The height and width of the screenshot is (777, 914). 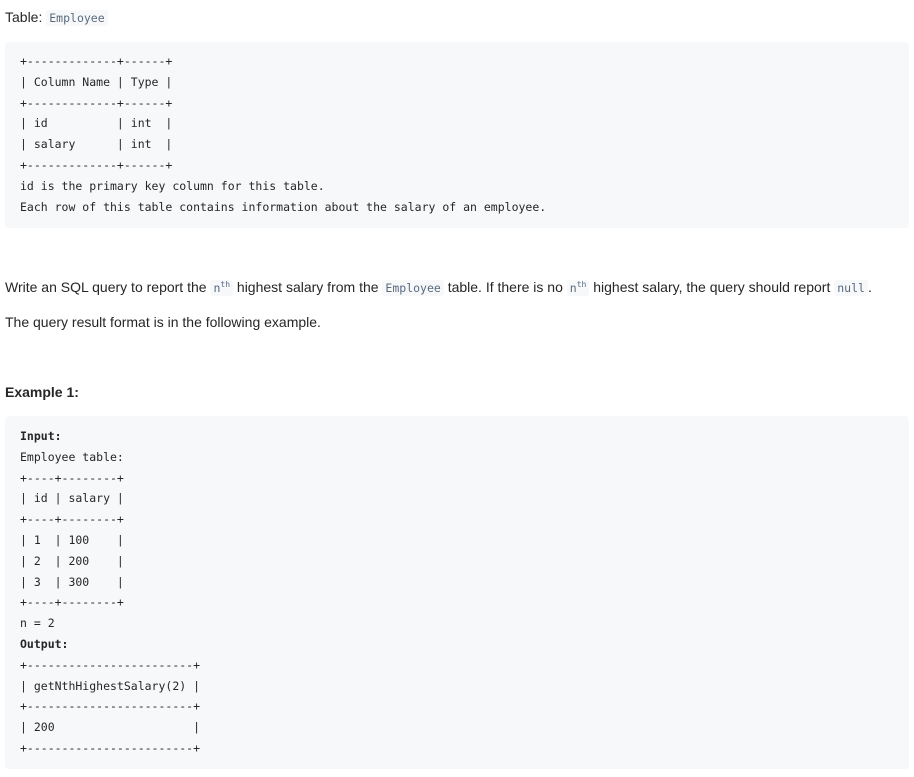 I want to click on table-label-prefix: Table:, so click(x=26, y=17).